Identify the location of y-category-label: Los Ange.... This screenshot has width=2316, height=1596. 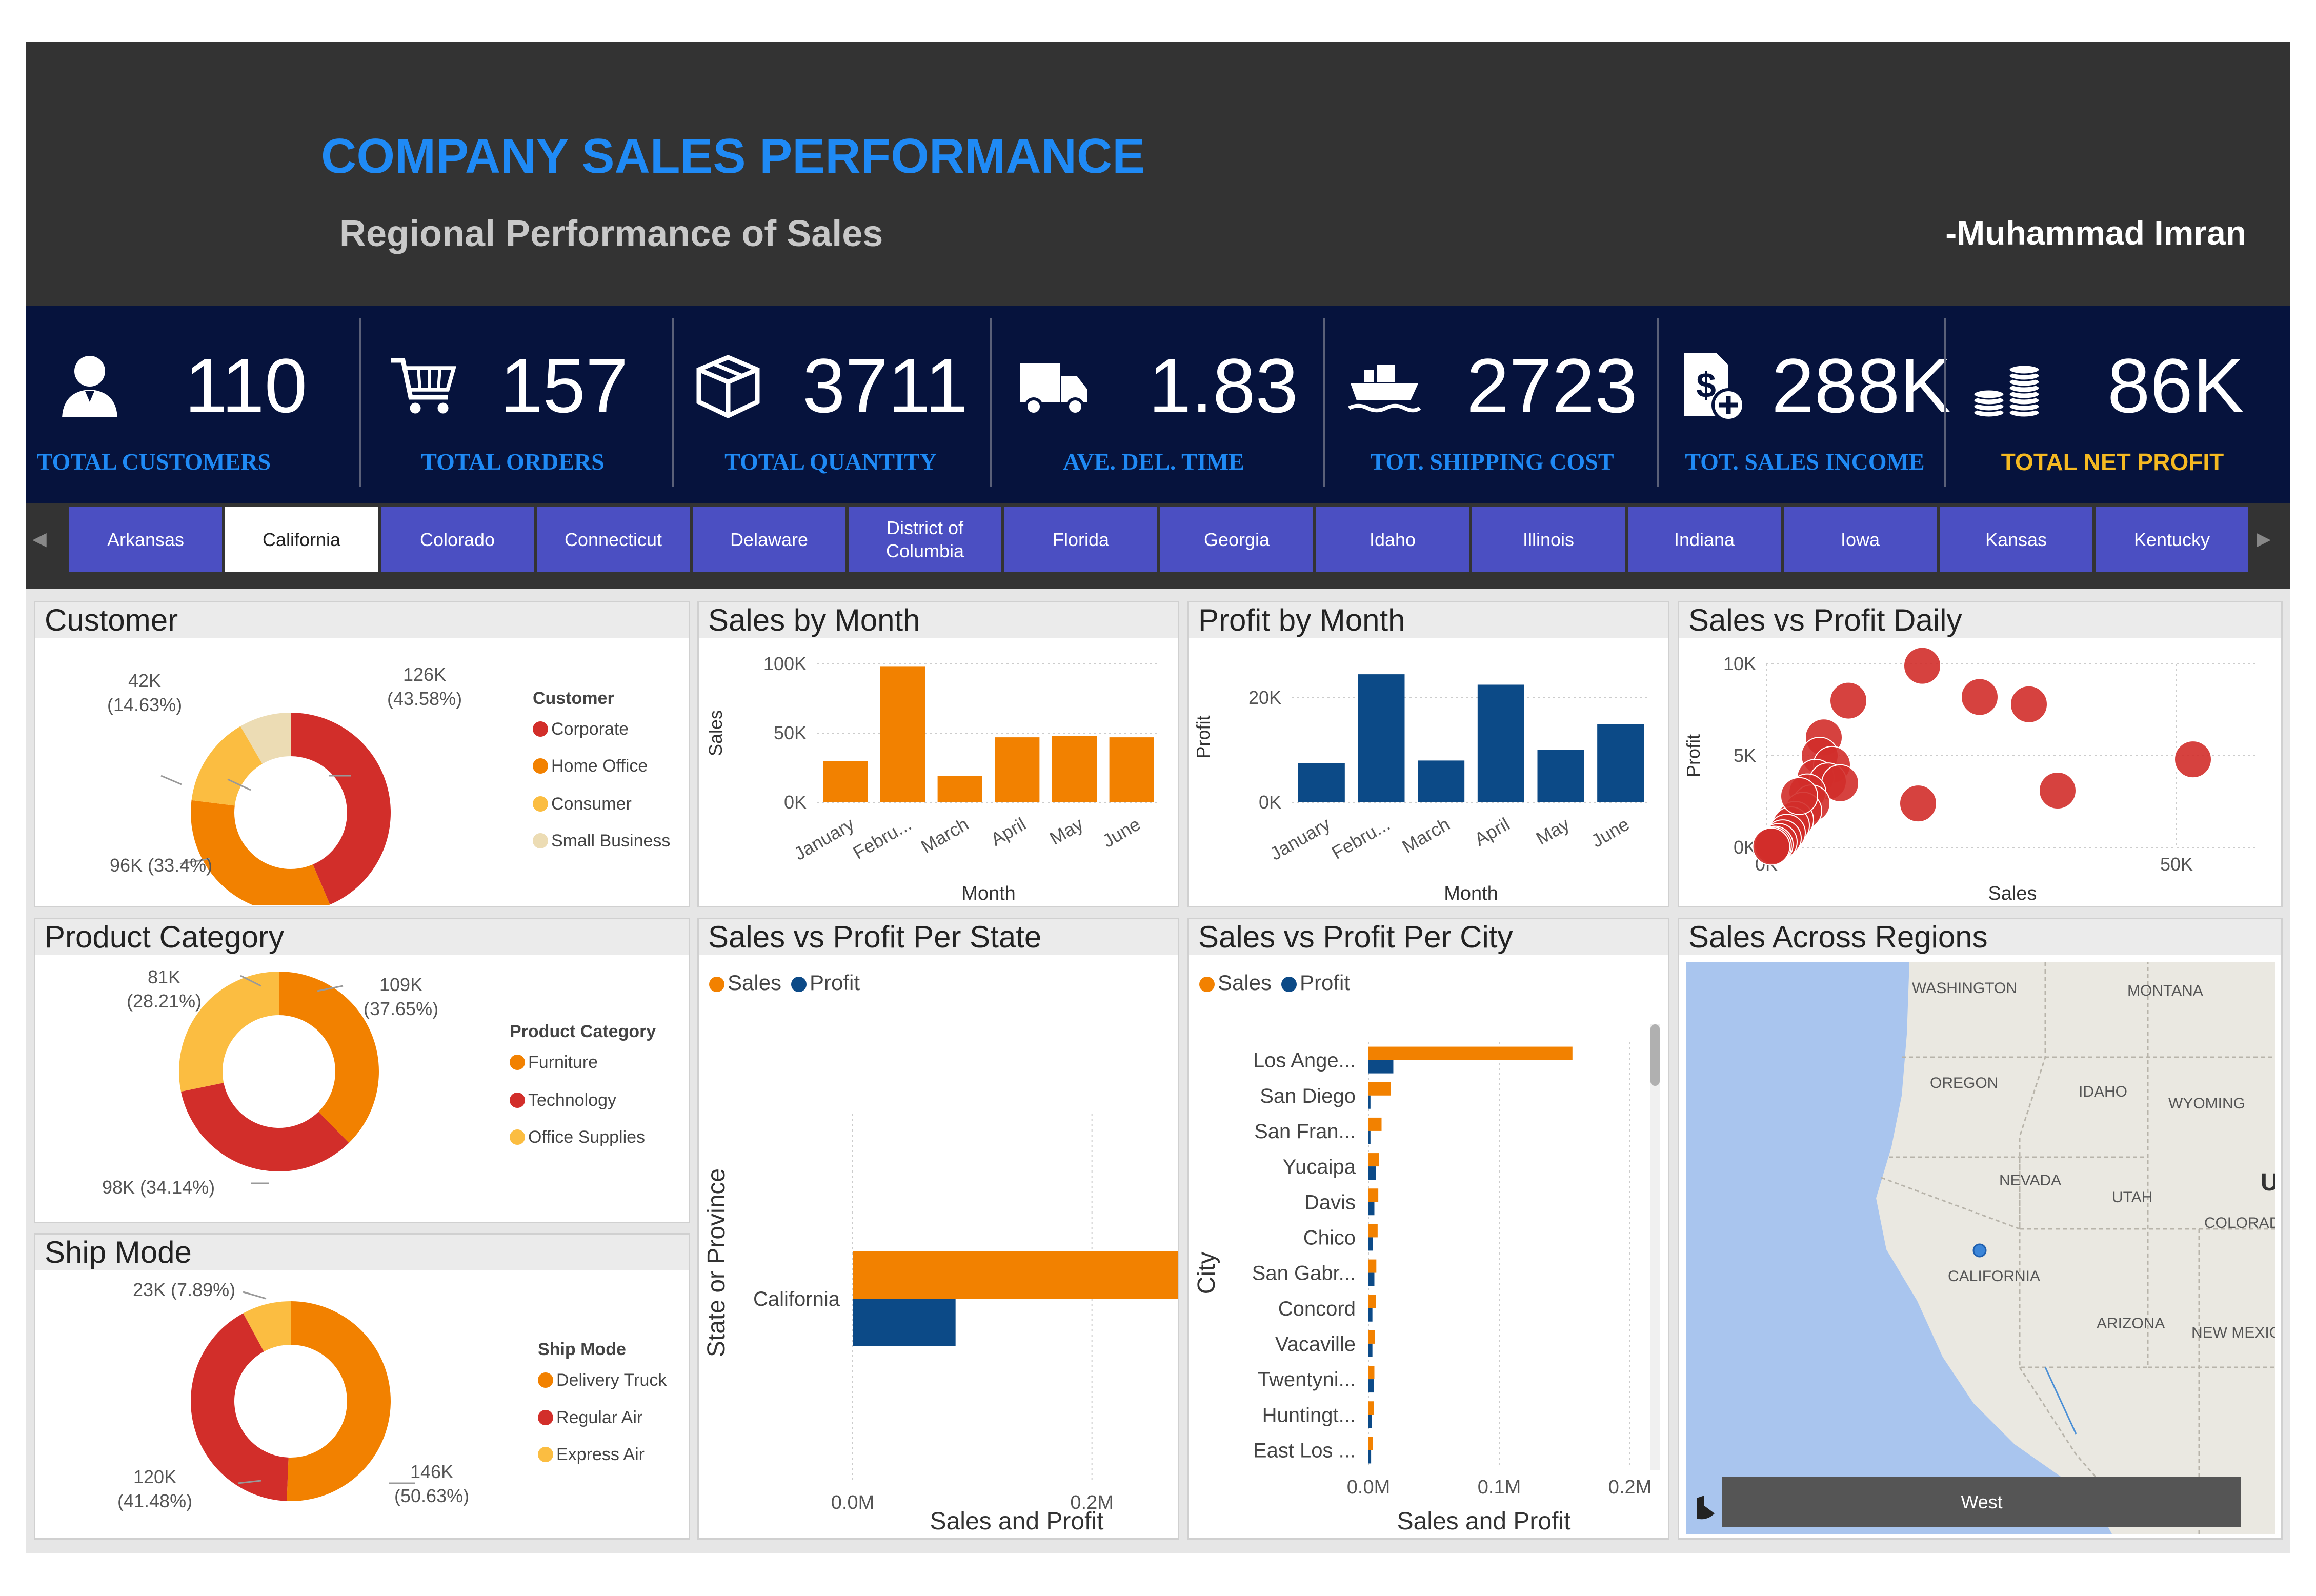
(1304, 1060).